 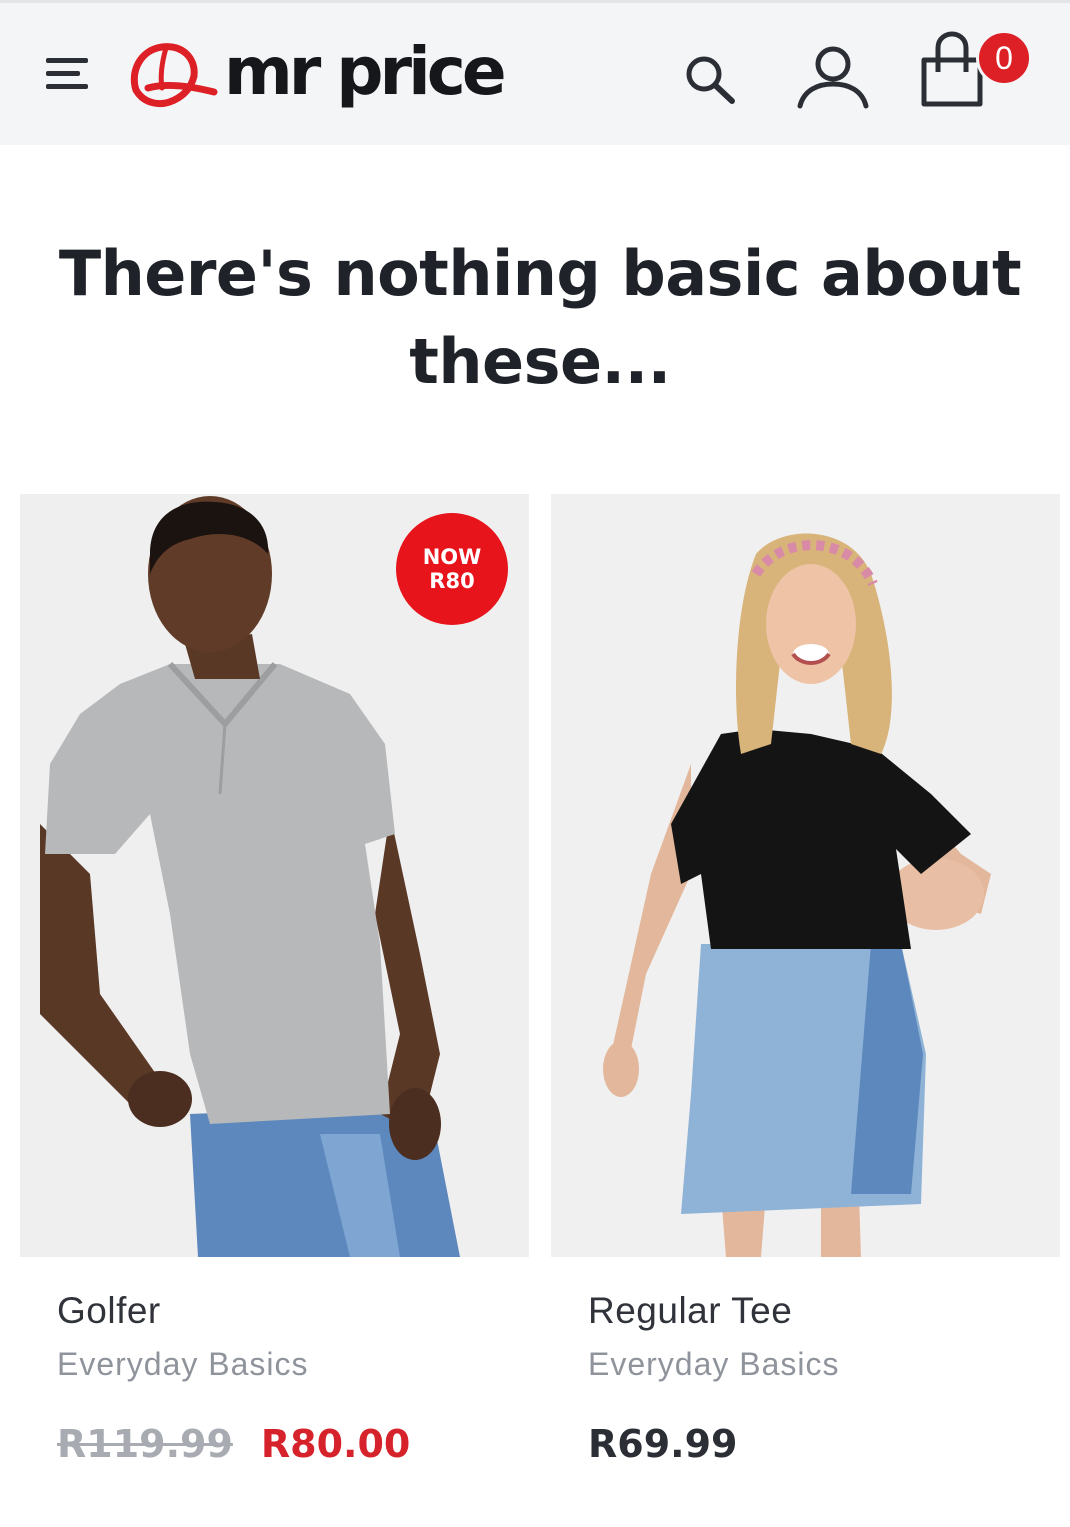 What do you see at coordinates (293, 1311) in the screenshot?
I see `product-name: Golfer` at bounding box center [293, 1311].